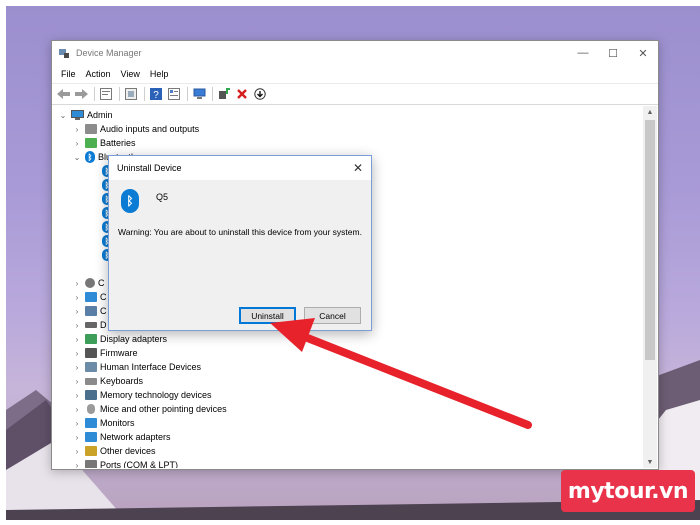 The image size is (700, 525). I want to click on tree-item-ports: › Ports (COM & LPT), so click(125, 463).